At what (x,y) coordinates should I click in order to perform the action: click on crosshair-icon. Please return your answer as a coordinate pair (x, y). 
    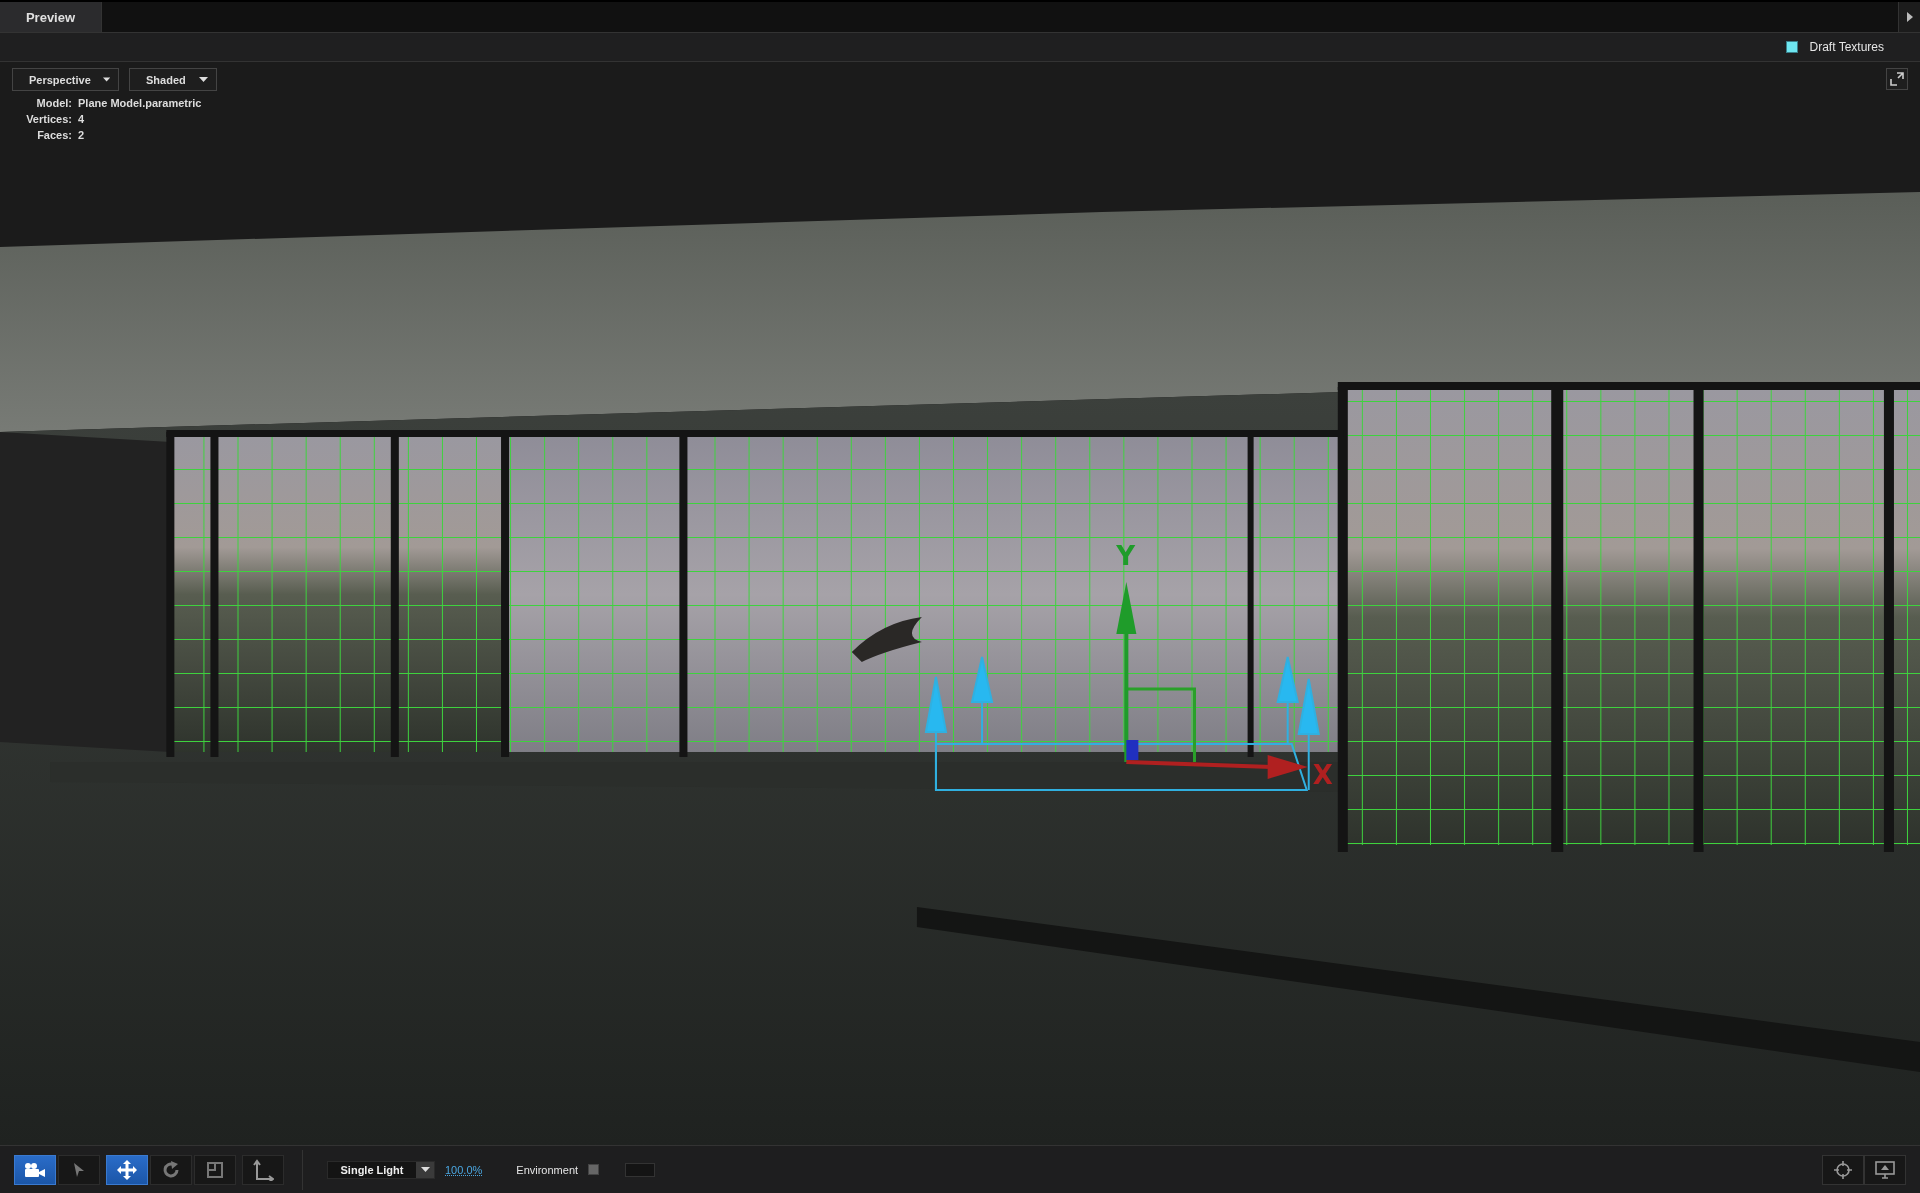
    Looking at the image, I should click on (1843, 1169).